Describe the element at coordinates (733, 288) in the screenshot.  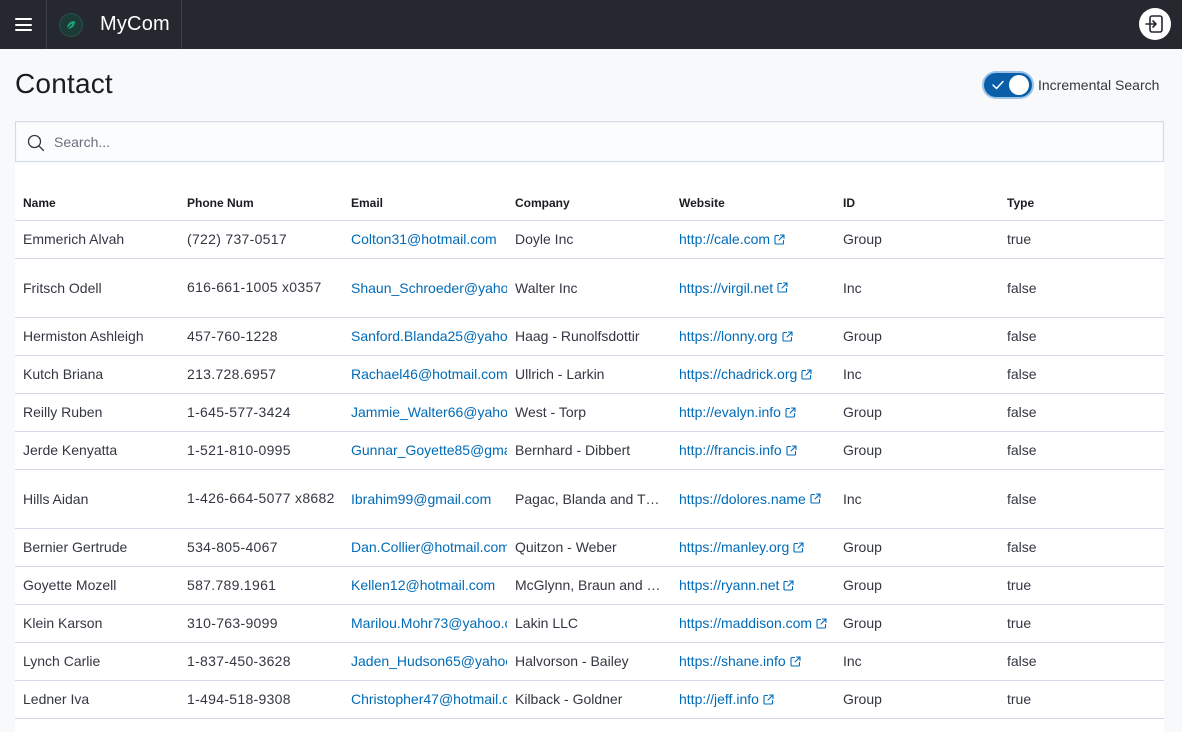
I see `website-link: https://virgil.net` at that location.